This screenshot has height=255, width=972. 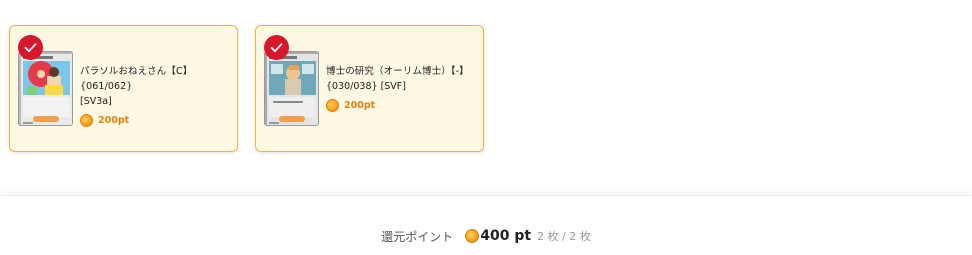 I want to click on card-item: 博士の研究（オーリム博士）【-】 {030/038} [SVF] 200pt, so click(x=369, y=88).